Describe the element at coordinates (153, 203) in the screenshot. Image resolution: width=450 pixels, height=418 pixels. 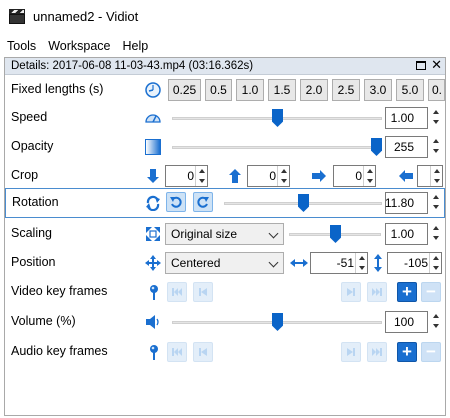
I see `rotate-icon` at that location.